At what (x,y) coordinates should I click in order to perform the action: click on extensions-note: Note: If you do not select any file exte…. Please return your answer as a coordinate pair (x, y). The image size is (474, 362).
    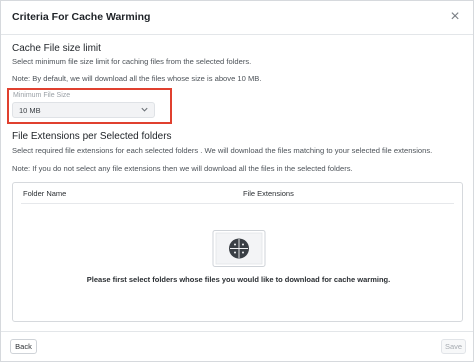
    Looking at the image, I should click on (182, 168).